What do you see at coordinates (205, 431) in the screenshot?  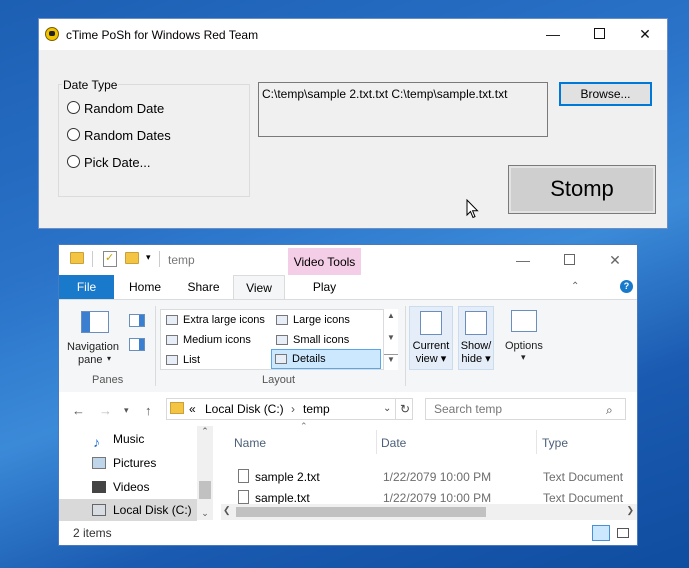 I see `scroll-up-icon: ⌃` at bounding box center [205, 431].